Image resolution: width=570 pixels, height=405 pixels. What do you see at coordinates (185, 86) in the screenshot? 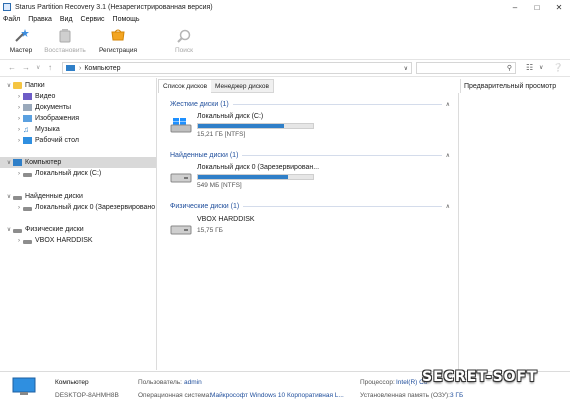
I see `tab-disk-list: Список дисков` at bounding box center [185, 86].